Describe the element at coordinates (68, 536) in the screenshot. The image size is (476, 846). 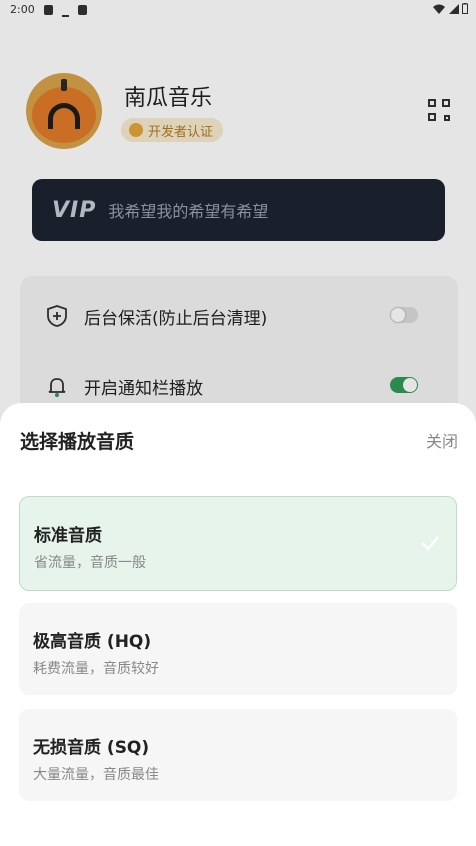
I see `option-name: 标准音质` at that location.